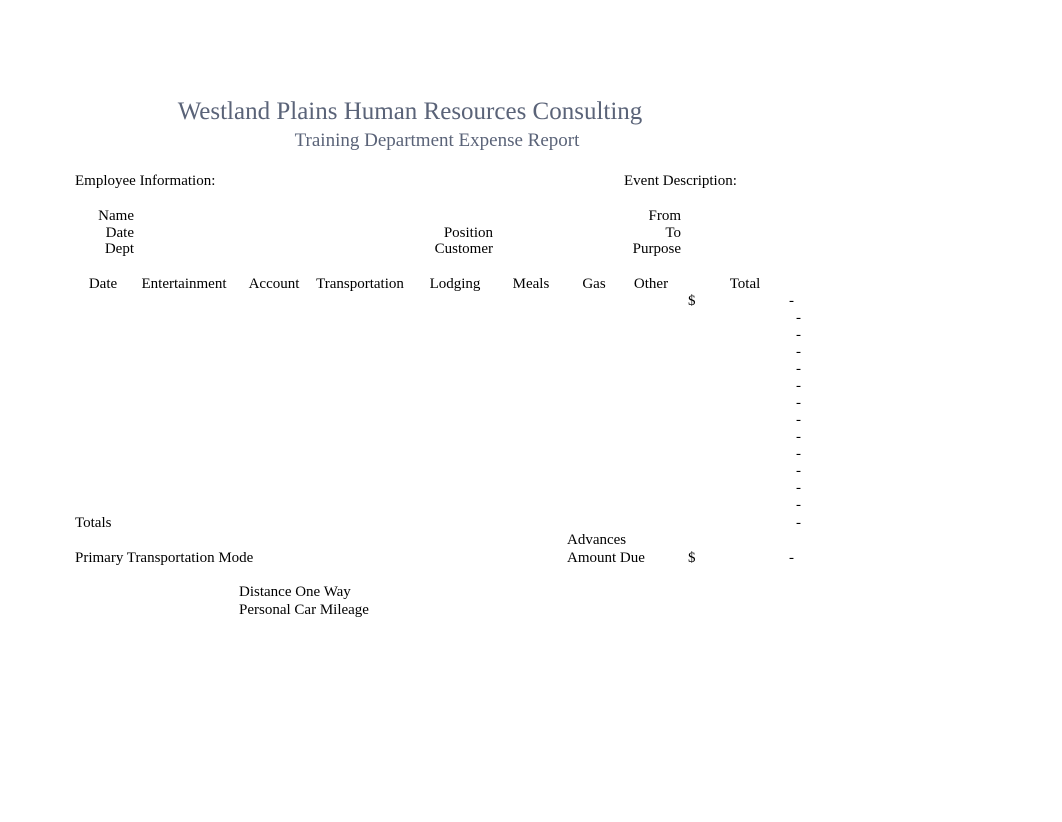 The height and width of the screenshot is (822, 1062). I want to click on distance-one-way-value, so click(432, 592).